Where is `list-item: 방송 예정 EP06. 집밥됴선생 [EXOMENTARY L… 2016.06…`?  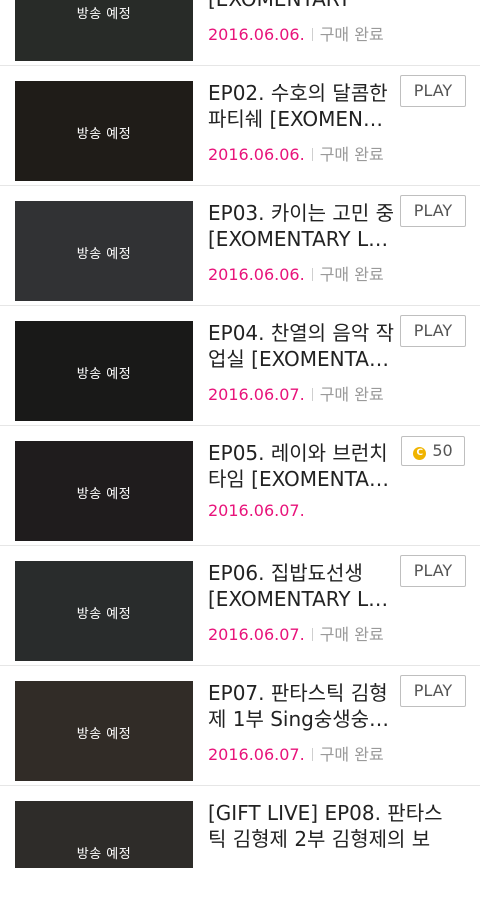 list-item: 방송 예정 EP06. 집밥됴선생 [EXOMENTARY L… 2016.06… is located at coordinates (240, 606).